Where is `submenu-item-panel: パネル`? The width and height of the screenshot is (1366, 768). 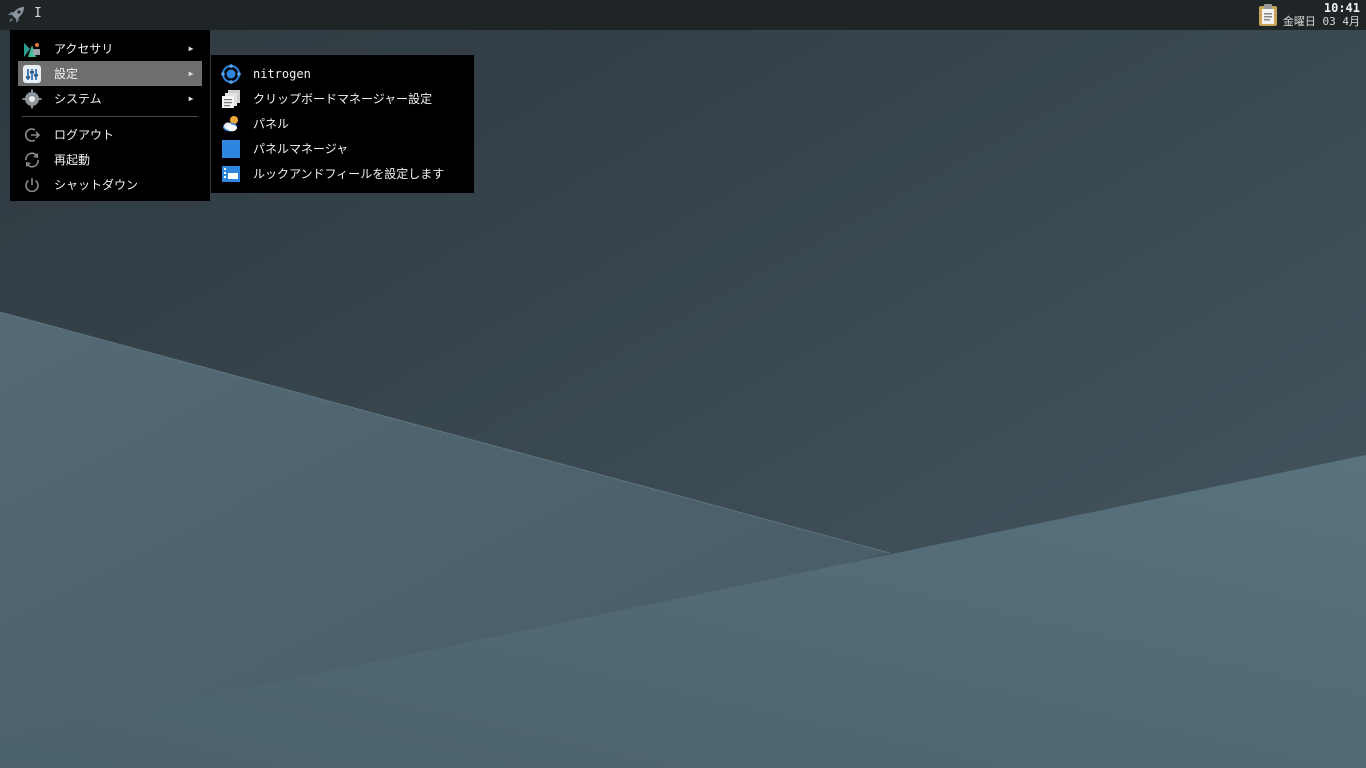 submenu-item-panel: パネル is located at coordinates (342, 123).